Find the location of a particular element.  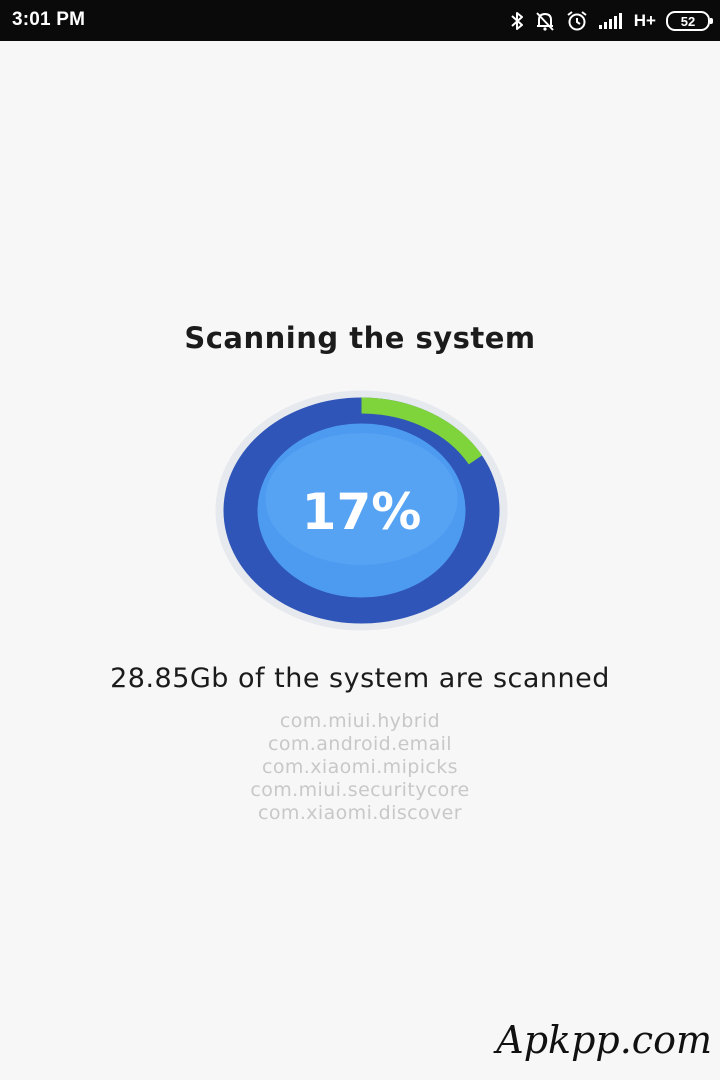

scan-progress-ring: 17% is located at coordinates (361, 510).